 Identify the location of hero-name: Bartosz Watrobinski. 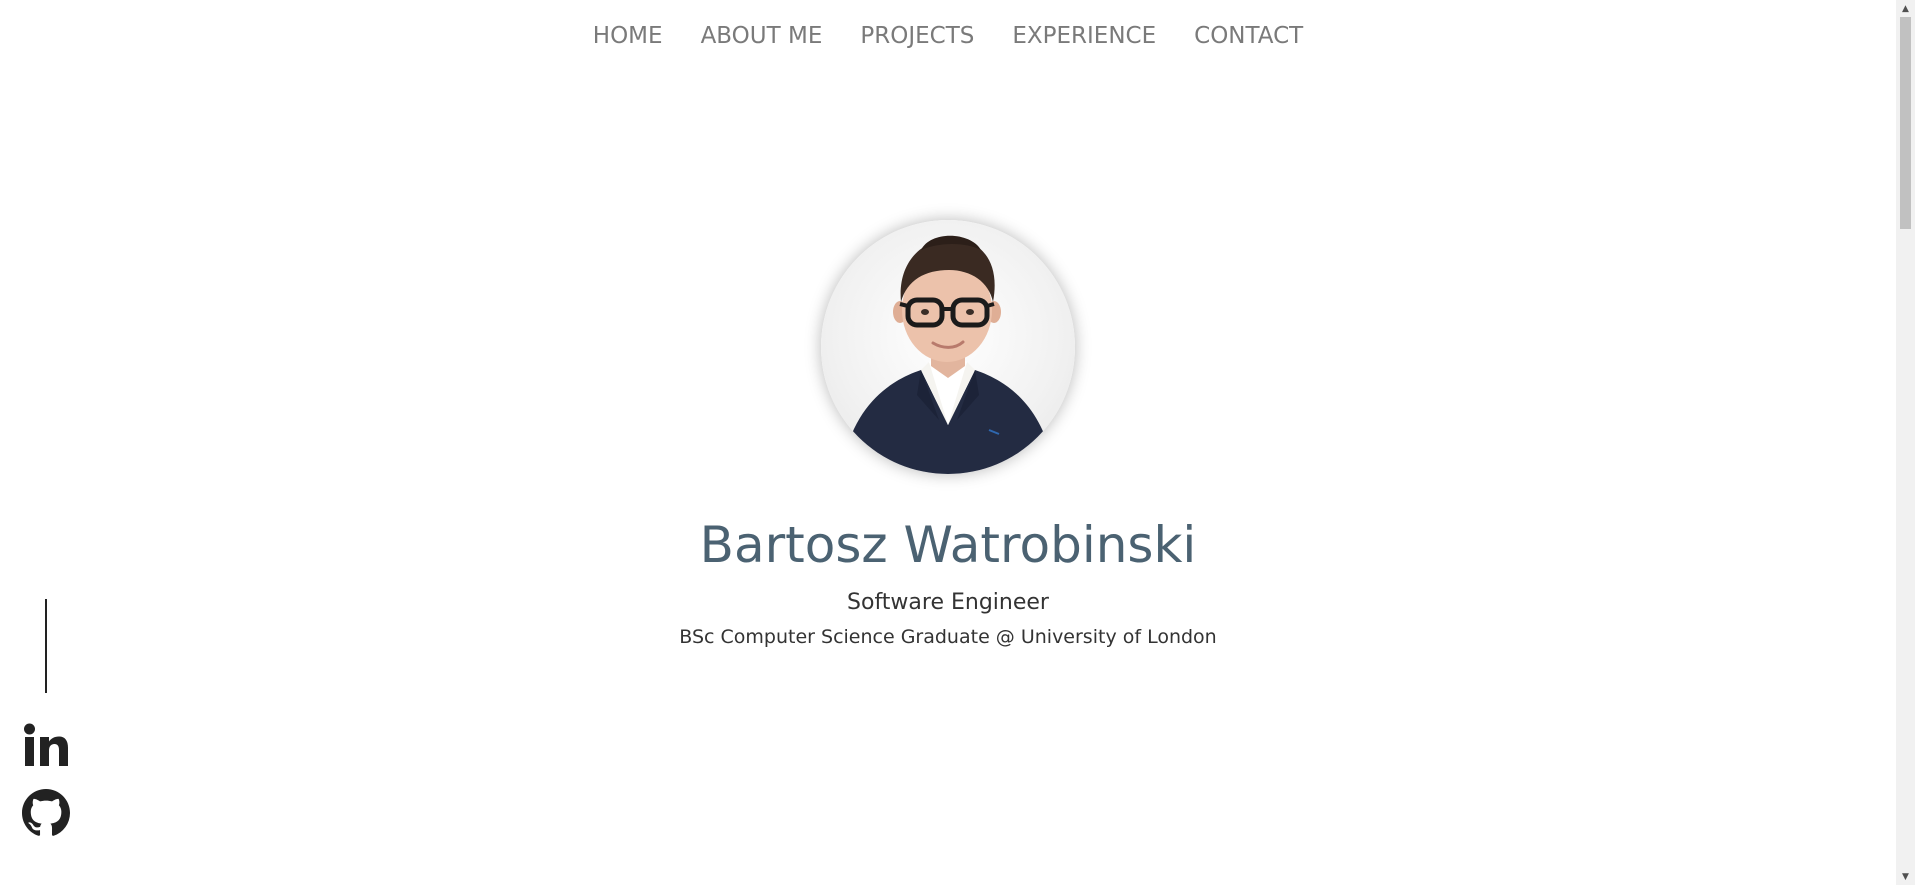
(948, 545).